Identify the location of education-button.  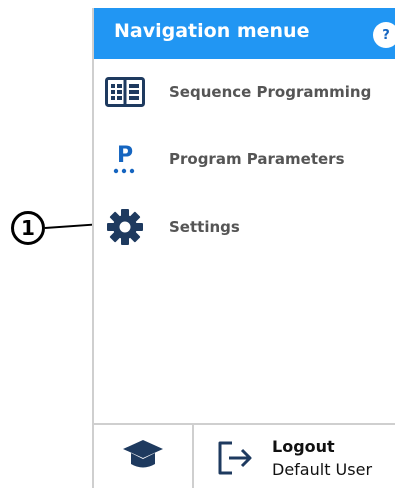
(144, 456).